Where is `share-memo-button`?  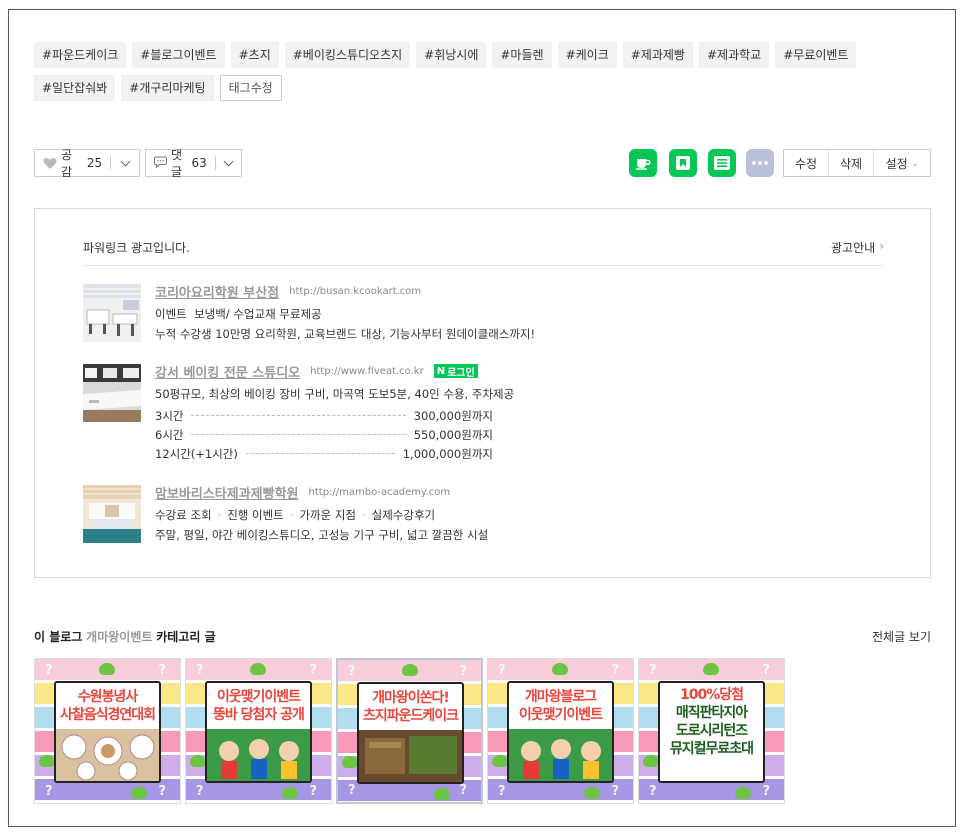 share-memo-button is located at coordinates (722, 163).